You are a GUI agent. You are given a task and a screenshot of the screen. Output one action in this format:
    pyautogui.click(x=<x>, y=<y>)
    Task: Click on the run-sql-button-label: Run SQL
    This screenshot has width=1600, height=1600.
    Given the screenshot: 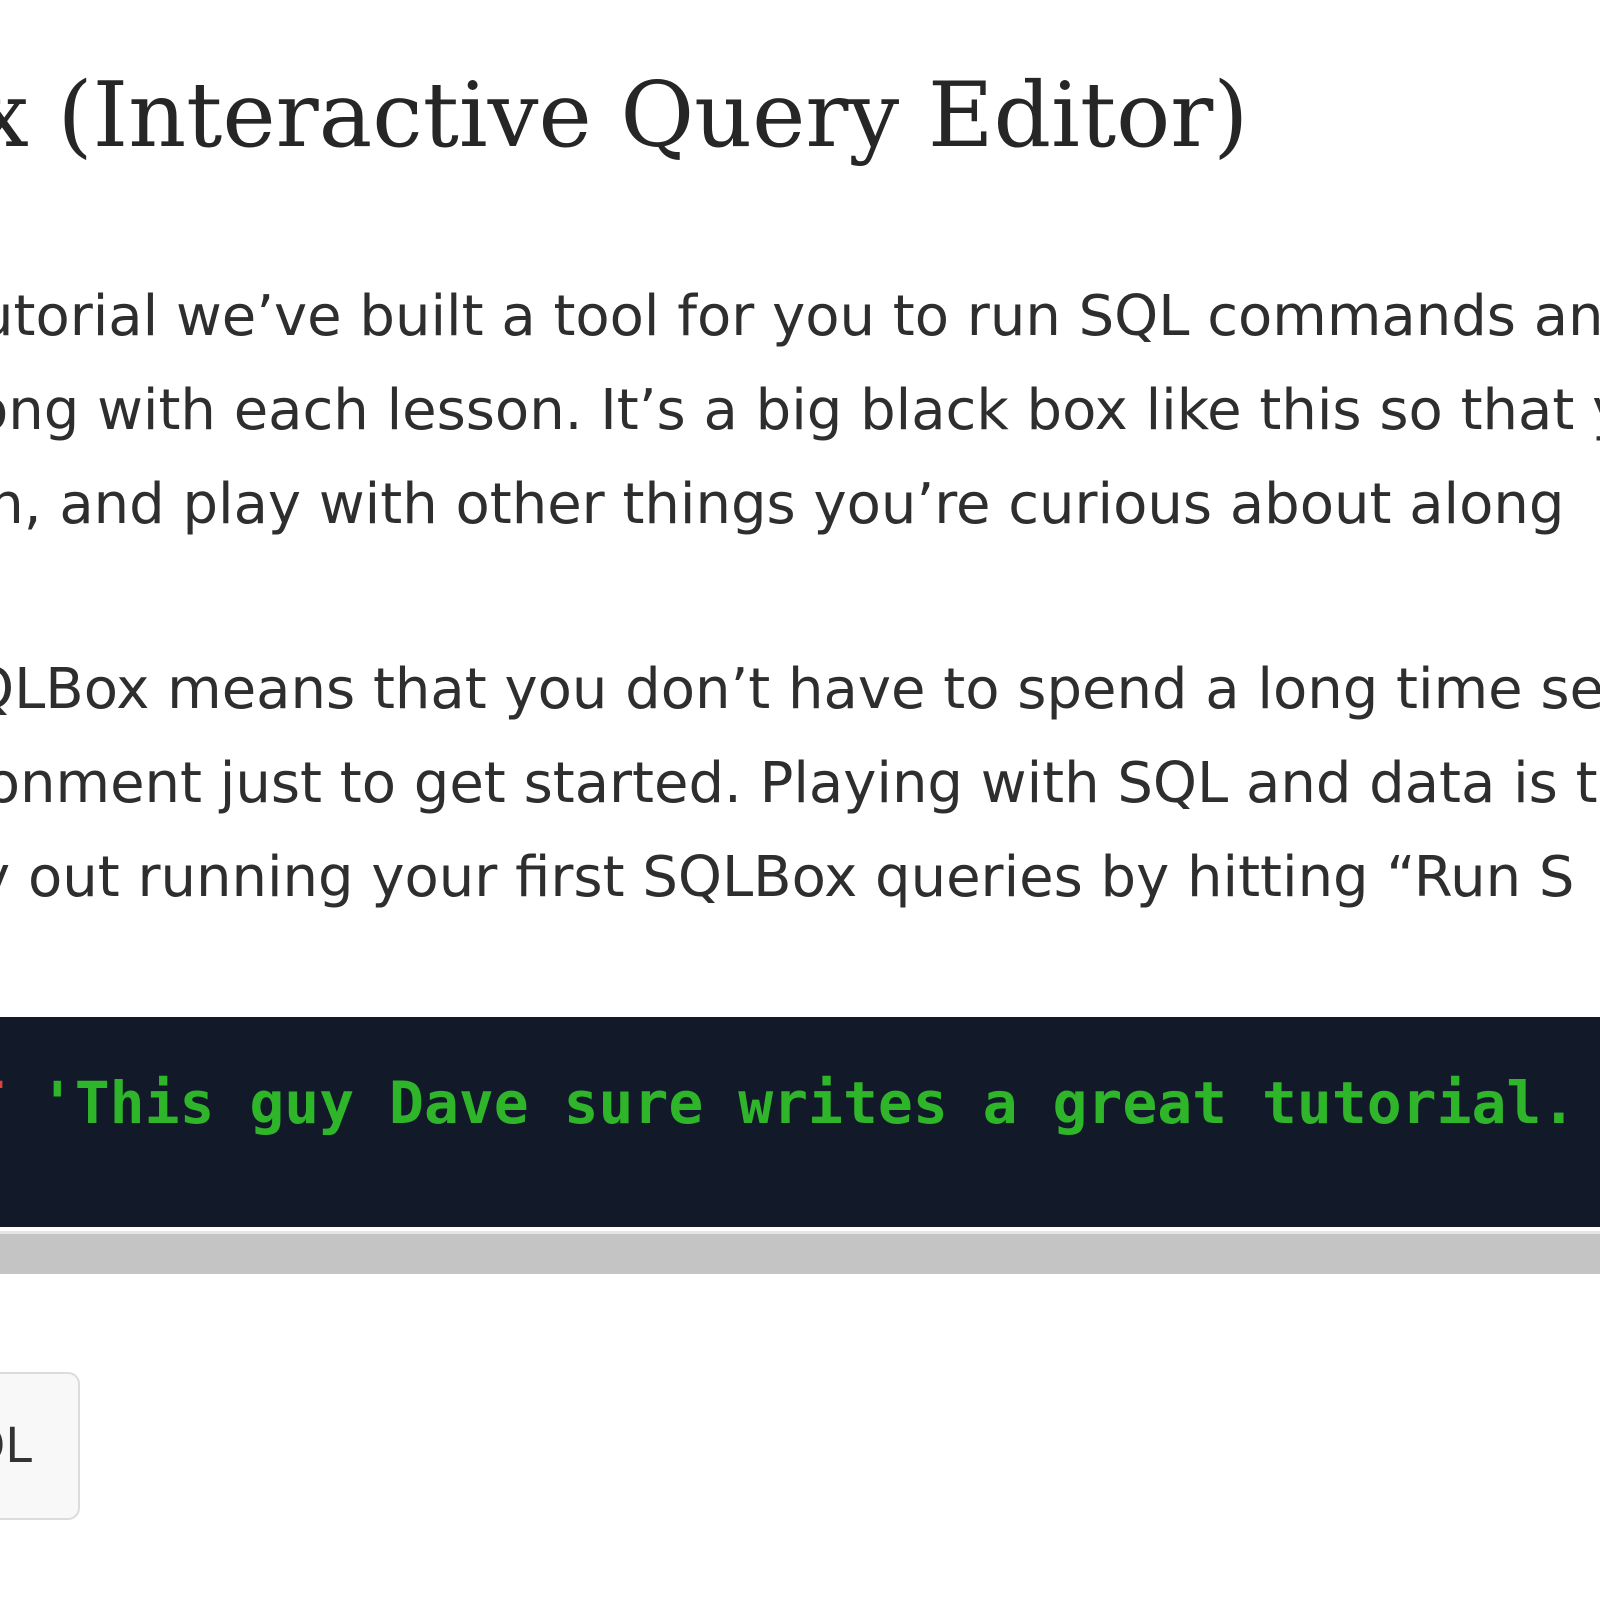 What is the action you would take?
    pyautogui.click(x=16, y=1446)
    